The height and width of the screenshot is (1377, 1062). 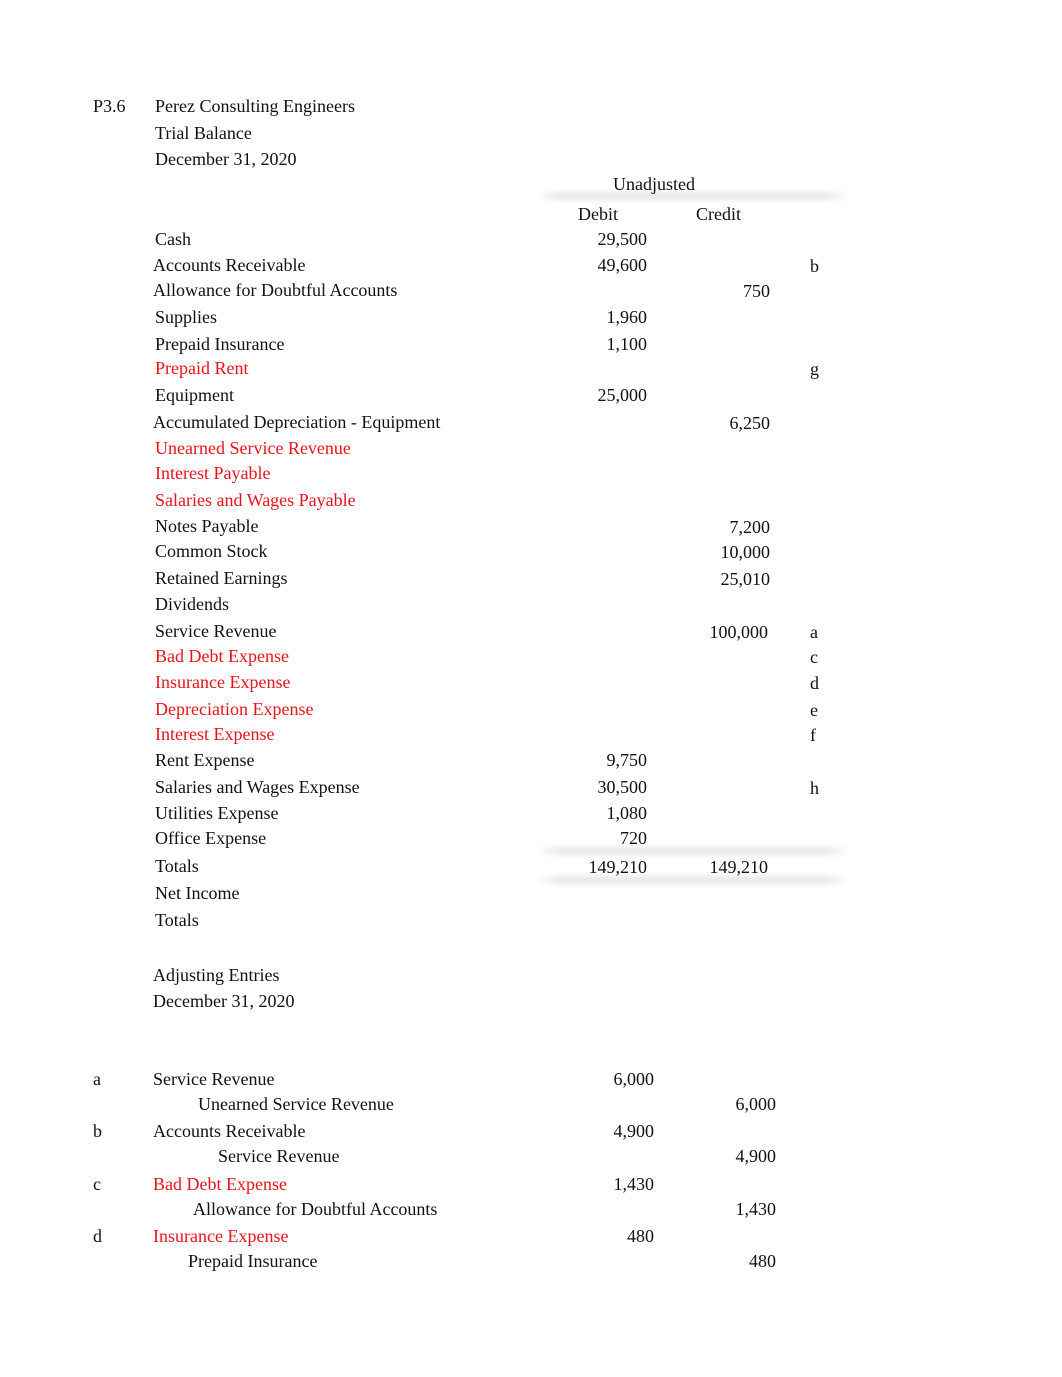 I want to click on adjustment-ref: h, so click(x=814, y=788).